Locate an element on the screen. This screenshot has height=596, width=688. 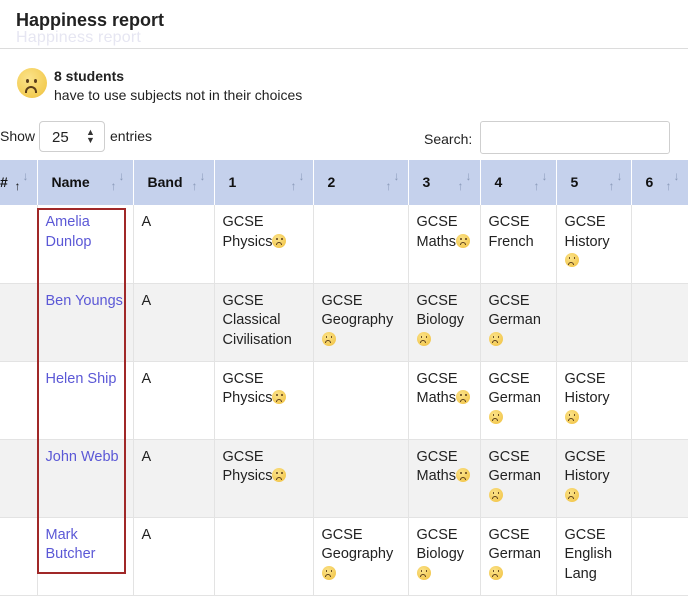
cell-name: Helen Ship is located at coordinates (85, 400).